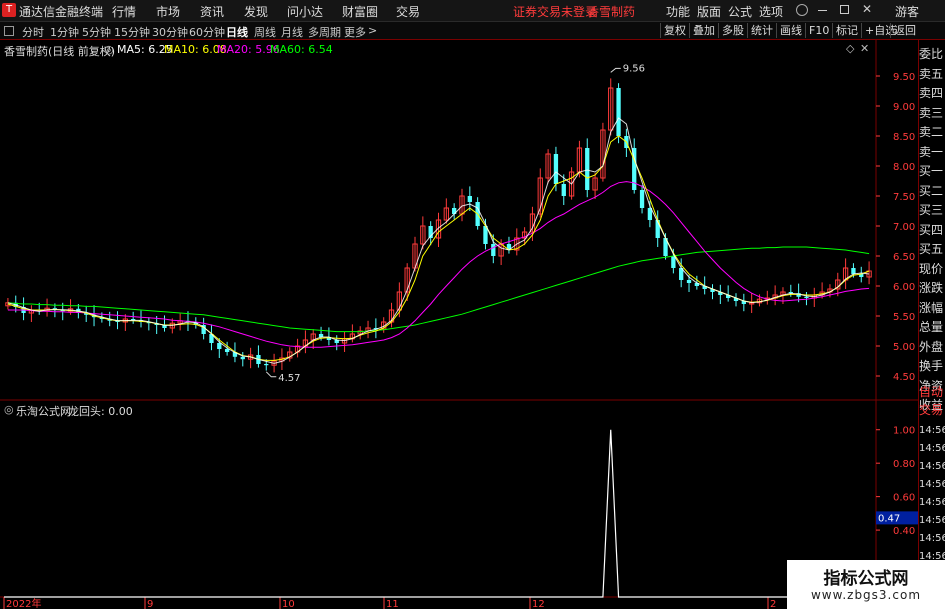 Image resolution: width=945 pixels, height=609 pixels. What do you see at coordinates (904, 287) in the screenshot?
I see `price-label-7: 6.00` at bounding box center [904, 287].